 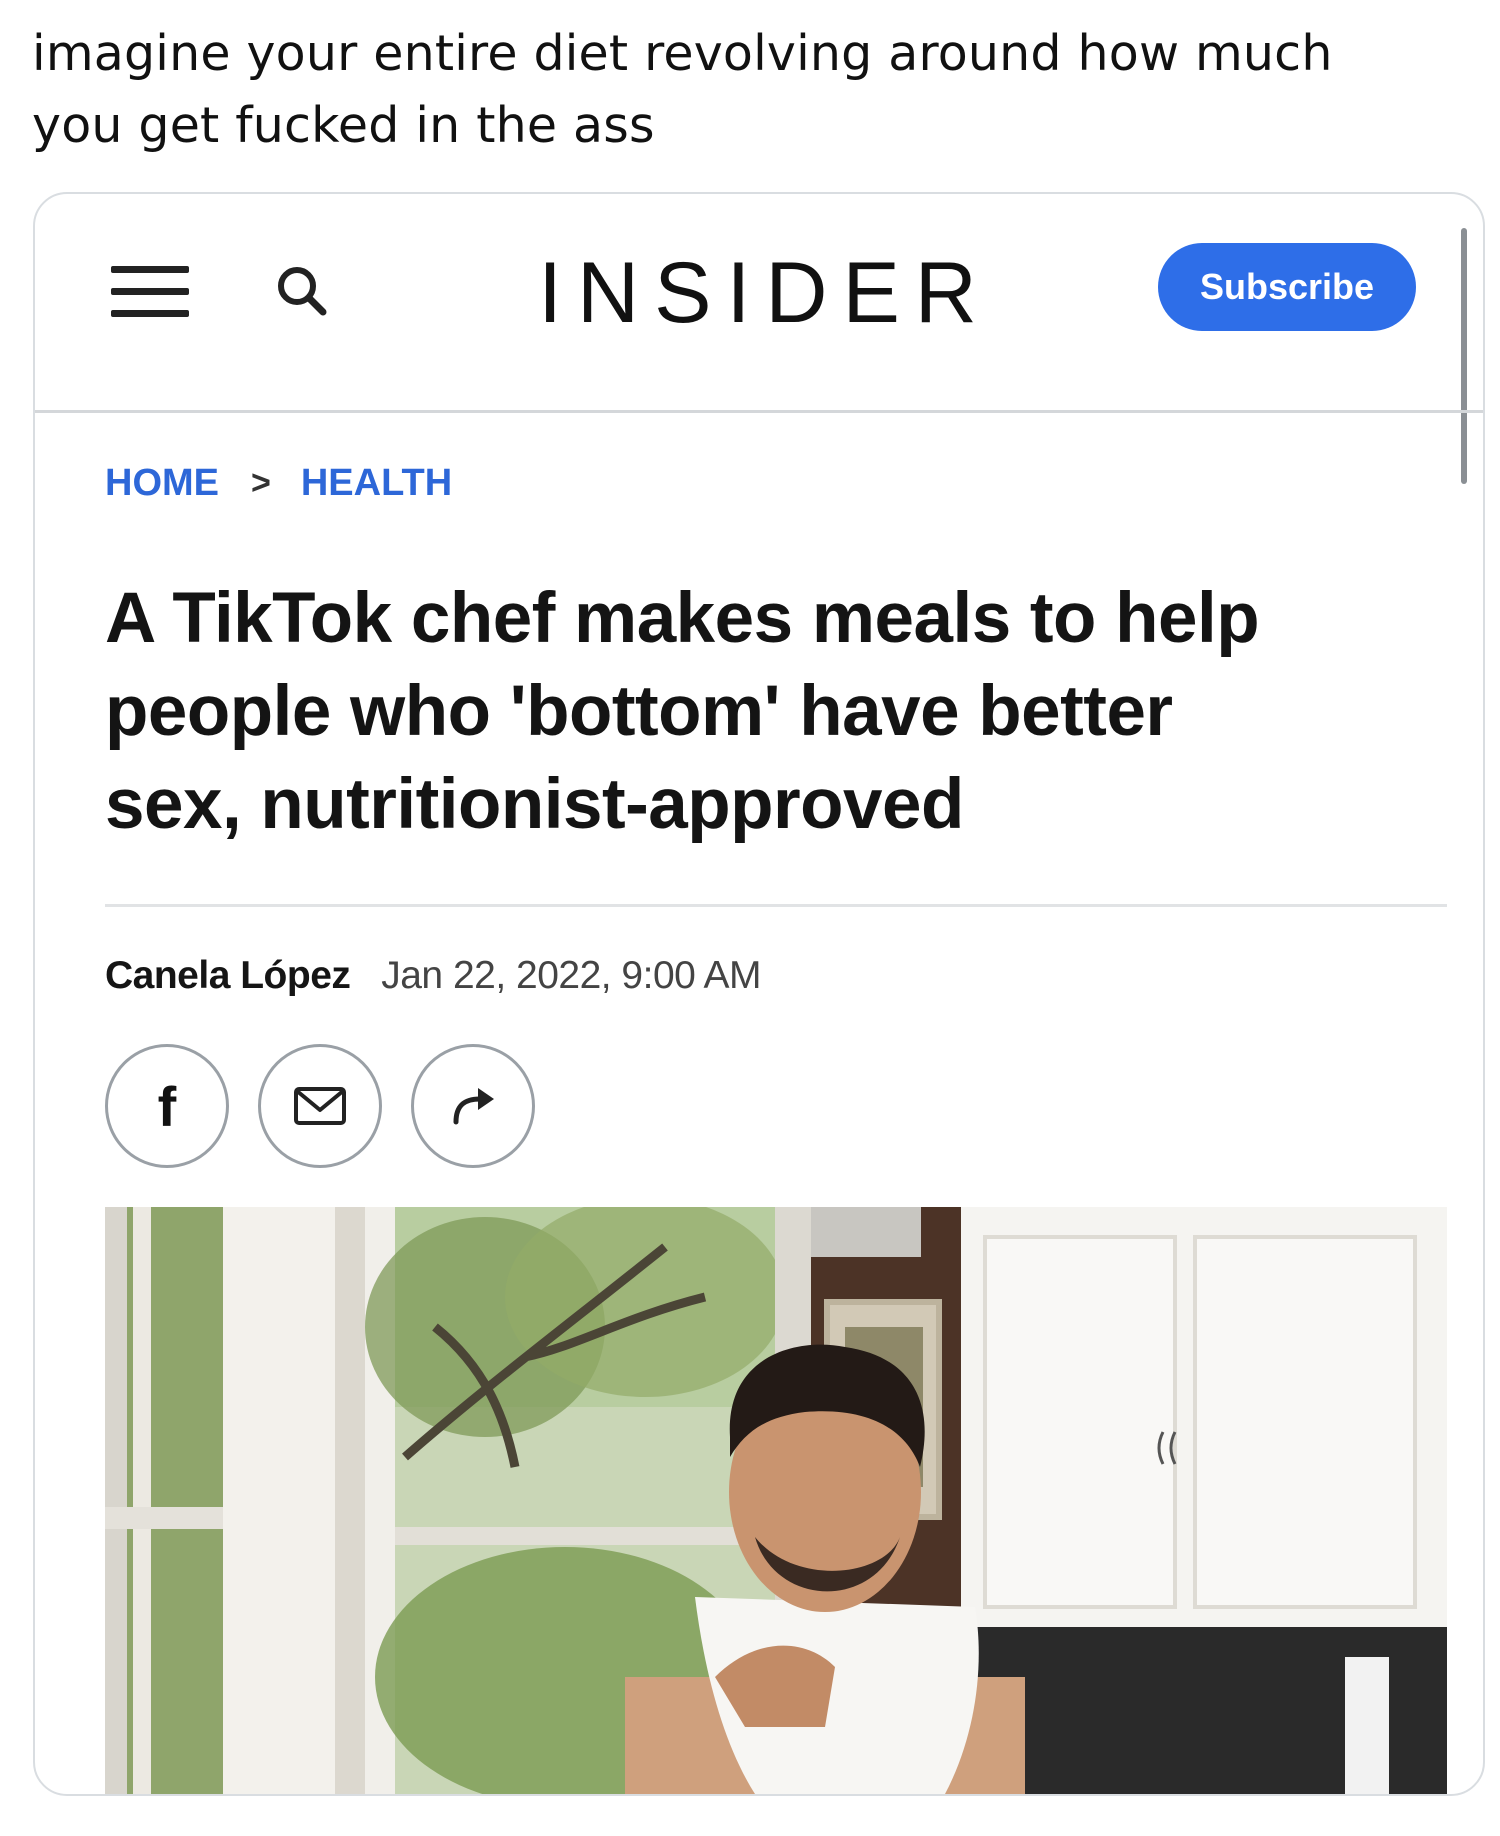 I want to click on byline: Canela López Jan 22, 2022, 9:00 AM, so click(x=433, y=976).